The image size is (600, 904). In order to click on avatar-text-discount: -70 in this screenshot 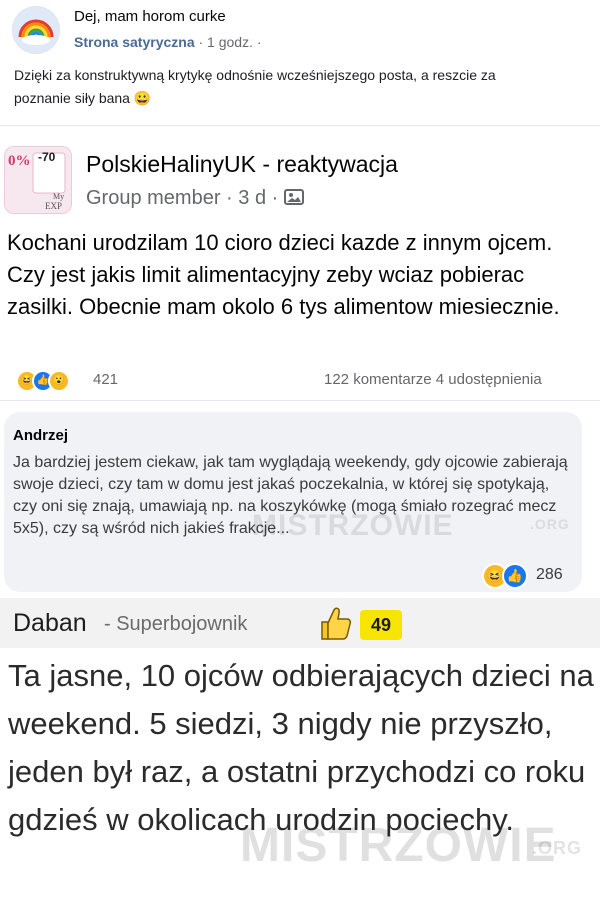, I will do `click(47, 157)`.